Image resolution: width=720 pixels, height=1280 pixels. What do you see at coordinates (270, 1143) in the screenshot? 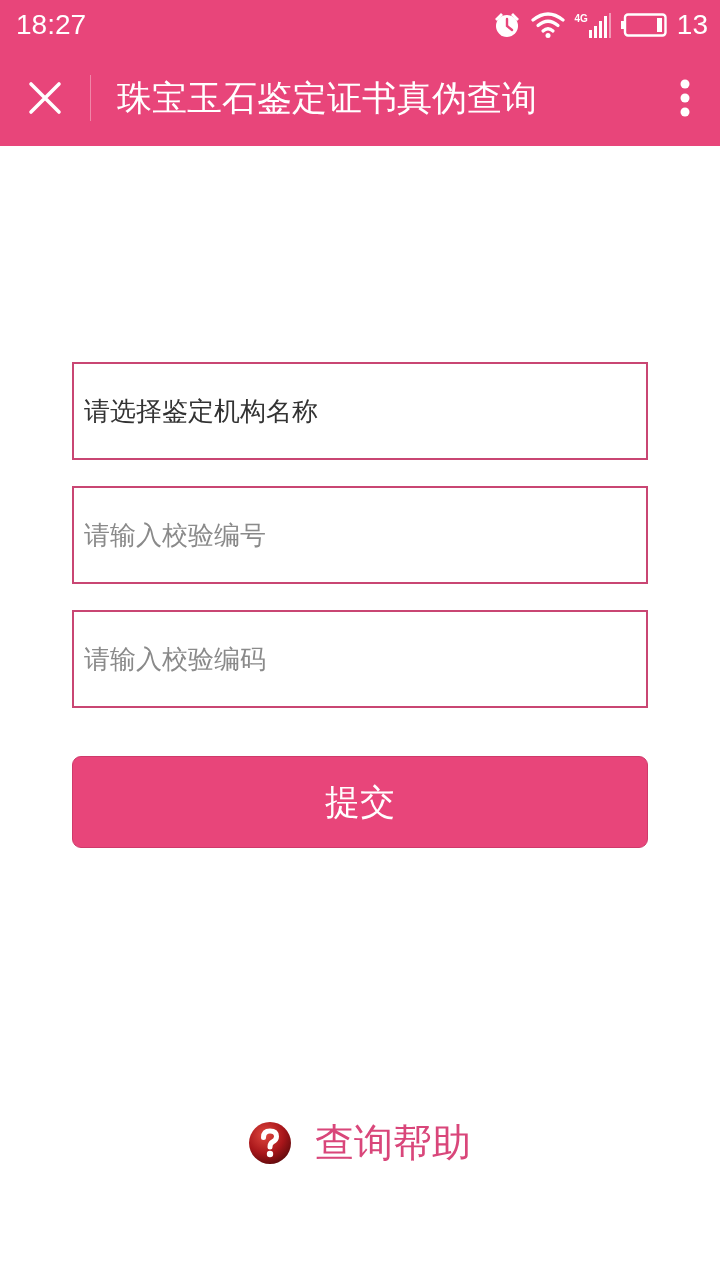
I see `help-icon` at bounding box center [270, 1143].